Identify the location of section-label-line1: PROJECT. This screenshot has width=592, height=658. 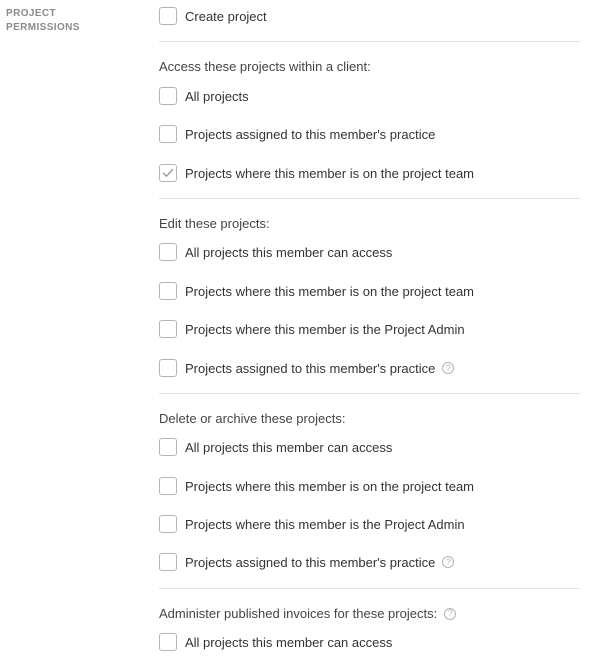
(31, 13).